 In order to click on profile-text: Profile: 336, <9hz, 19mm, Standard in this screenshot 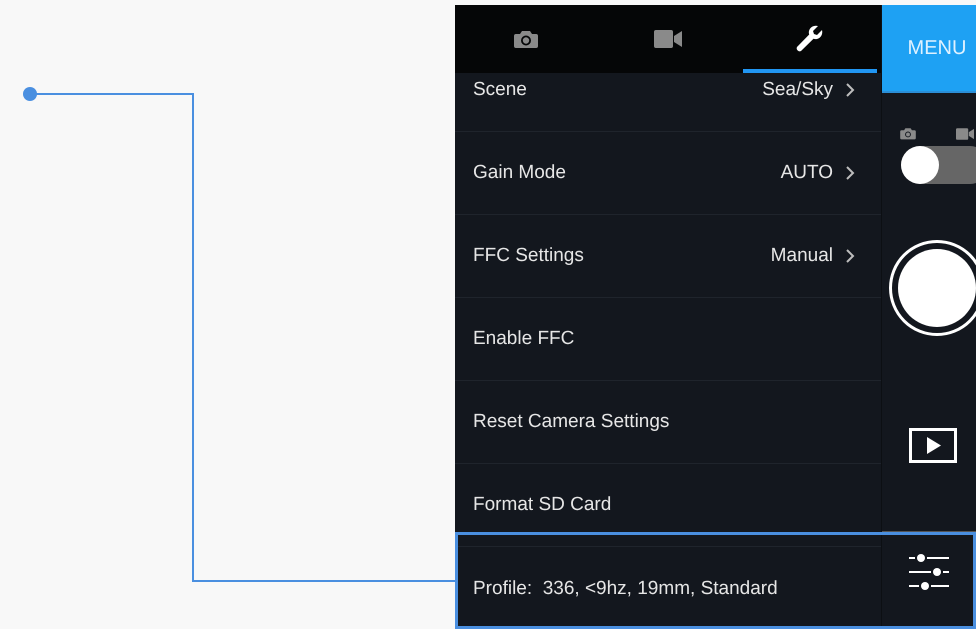, I will do `click(626, 589)`.